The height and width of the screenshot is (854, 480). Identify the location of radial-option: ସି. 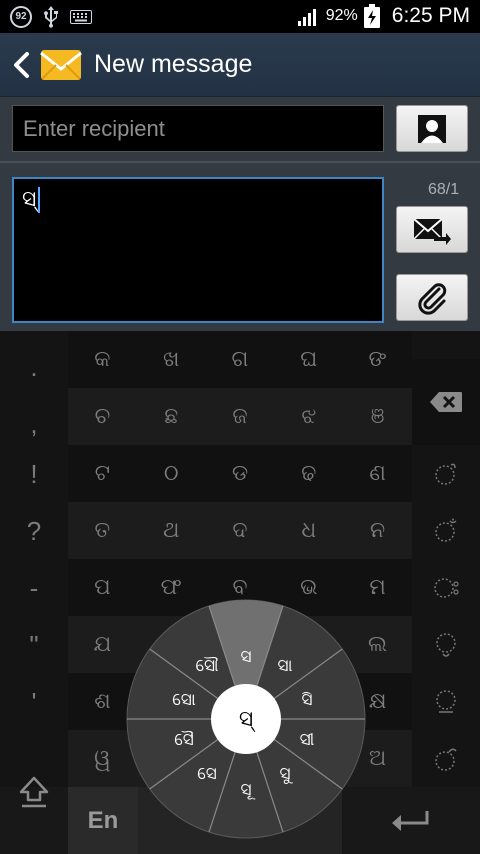
(306, 700).